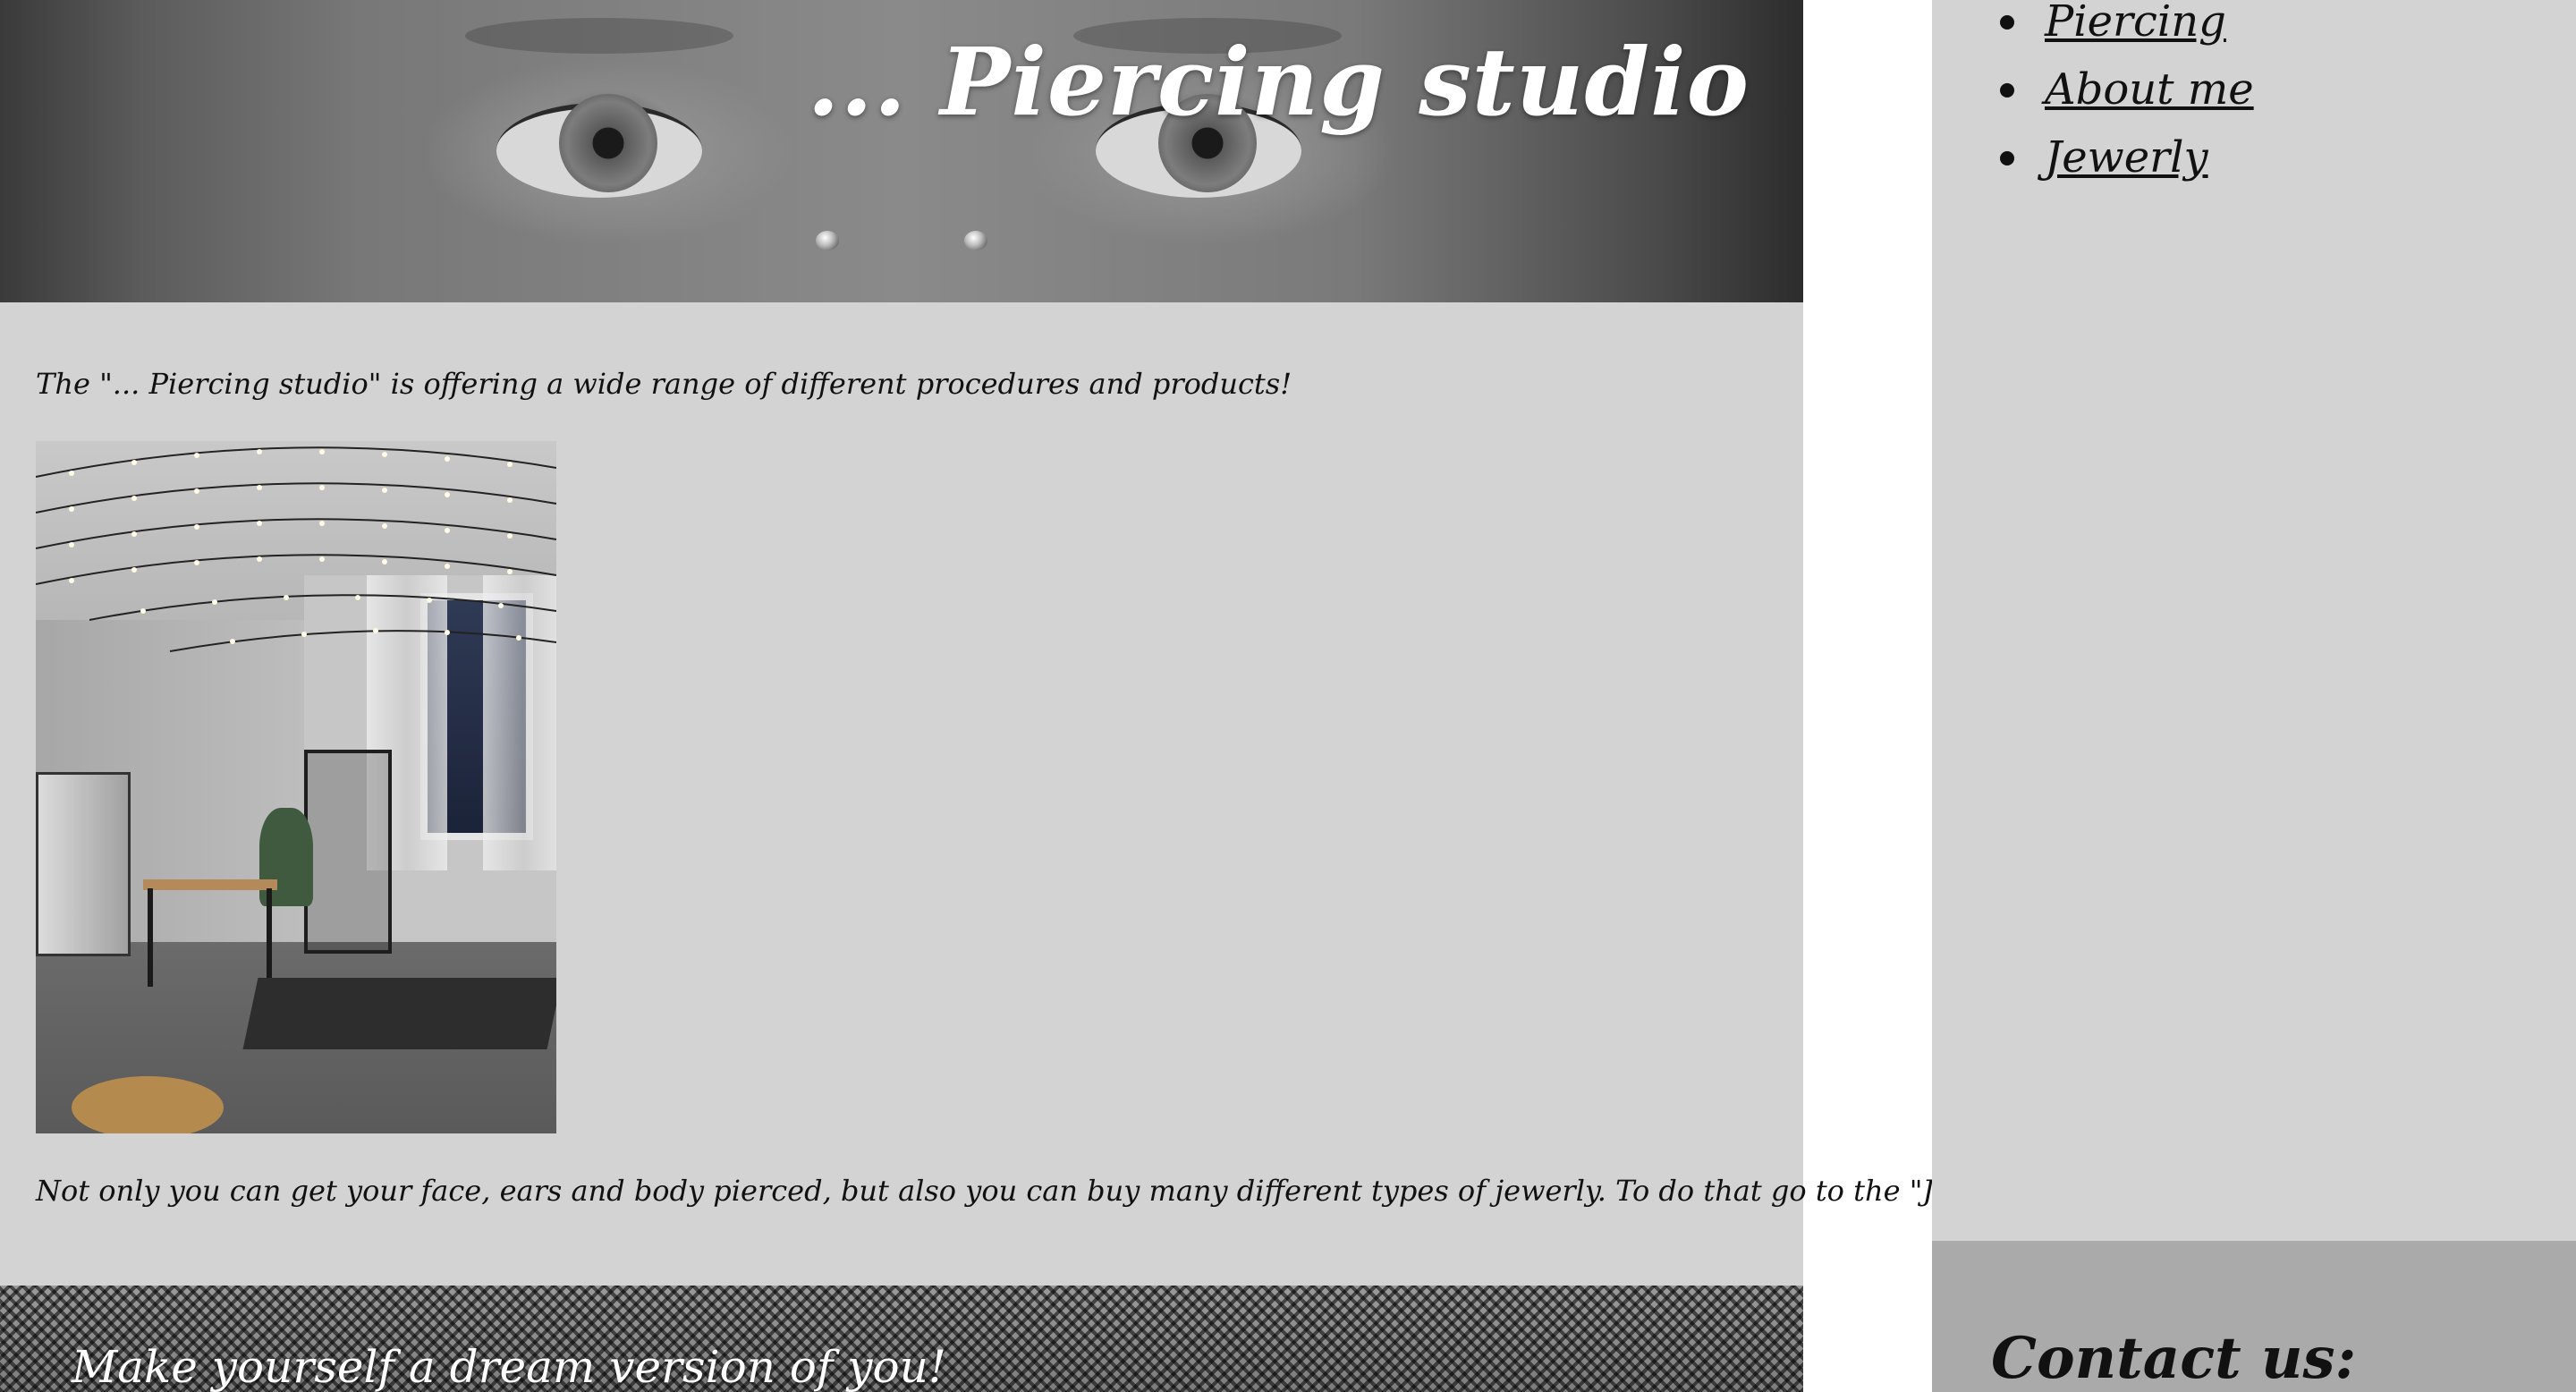  What do you see at coordinates (148, 1104) in the screenshot?
I see `photo-rug` at bounding box center [148, 1104].